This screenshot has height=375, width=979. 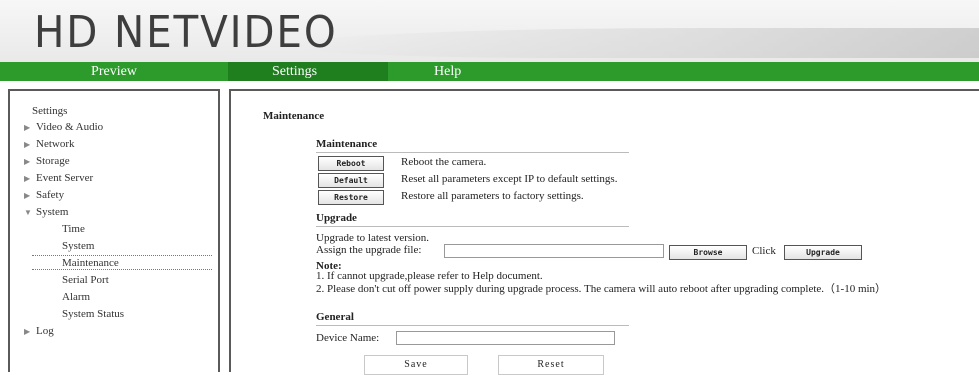 I want to click on tab-help: Help, so click(x=474, y=71).